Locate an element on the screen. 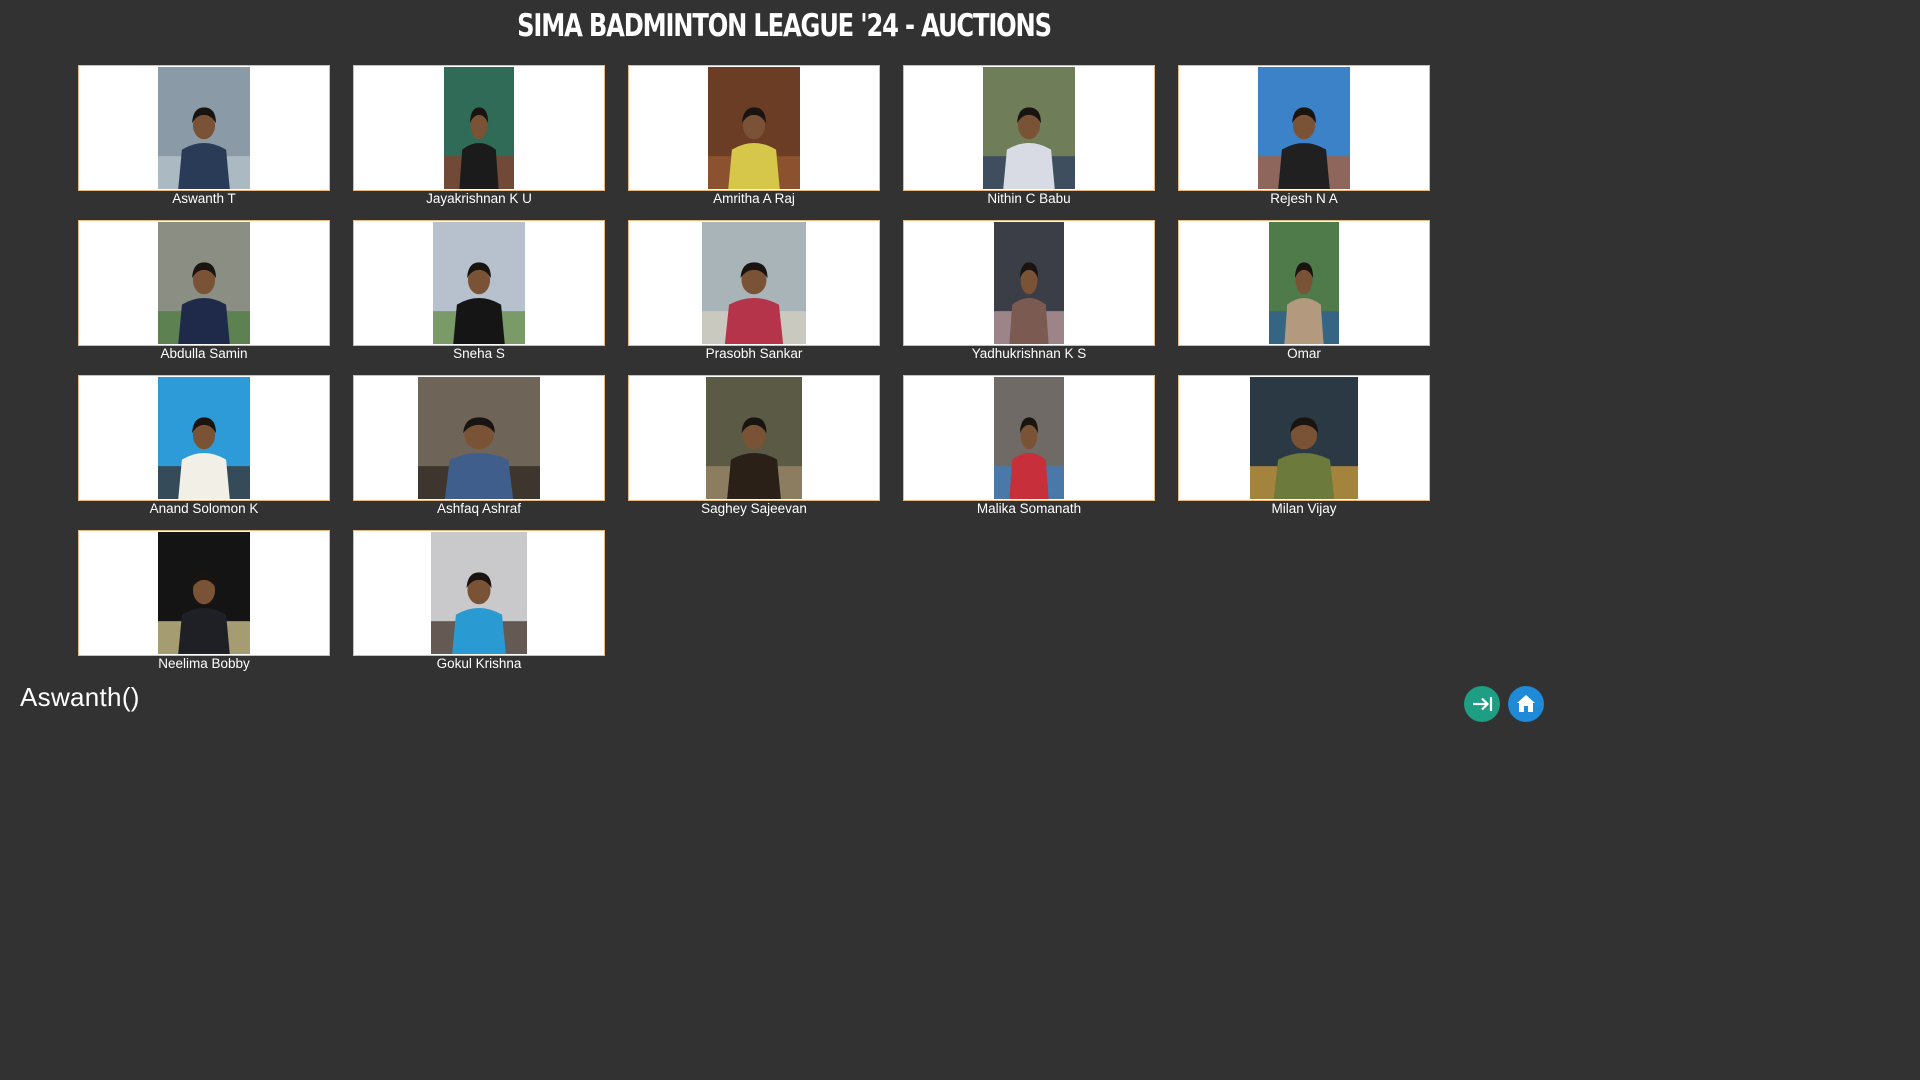  skip-to-end-icon is located at coordinates (1483, 704).